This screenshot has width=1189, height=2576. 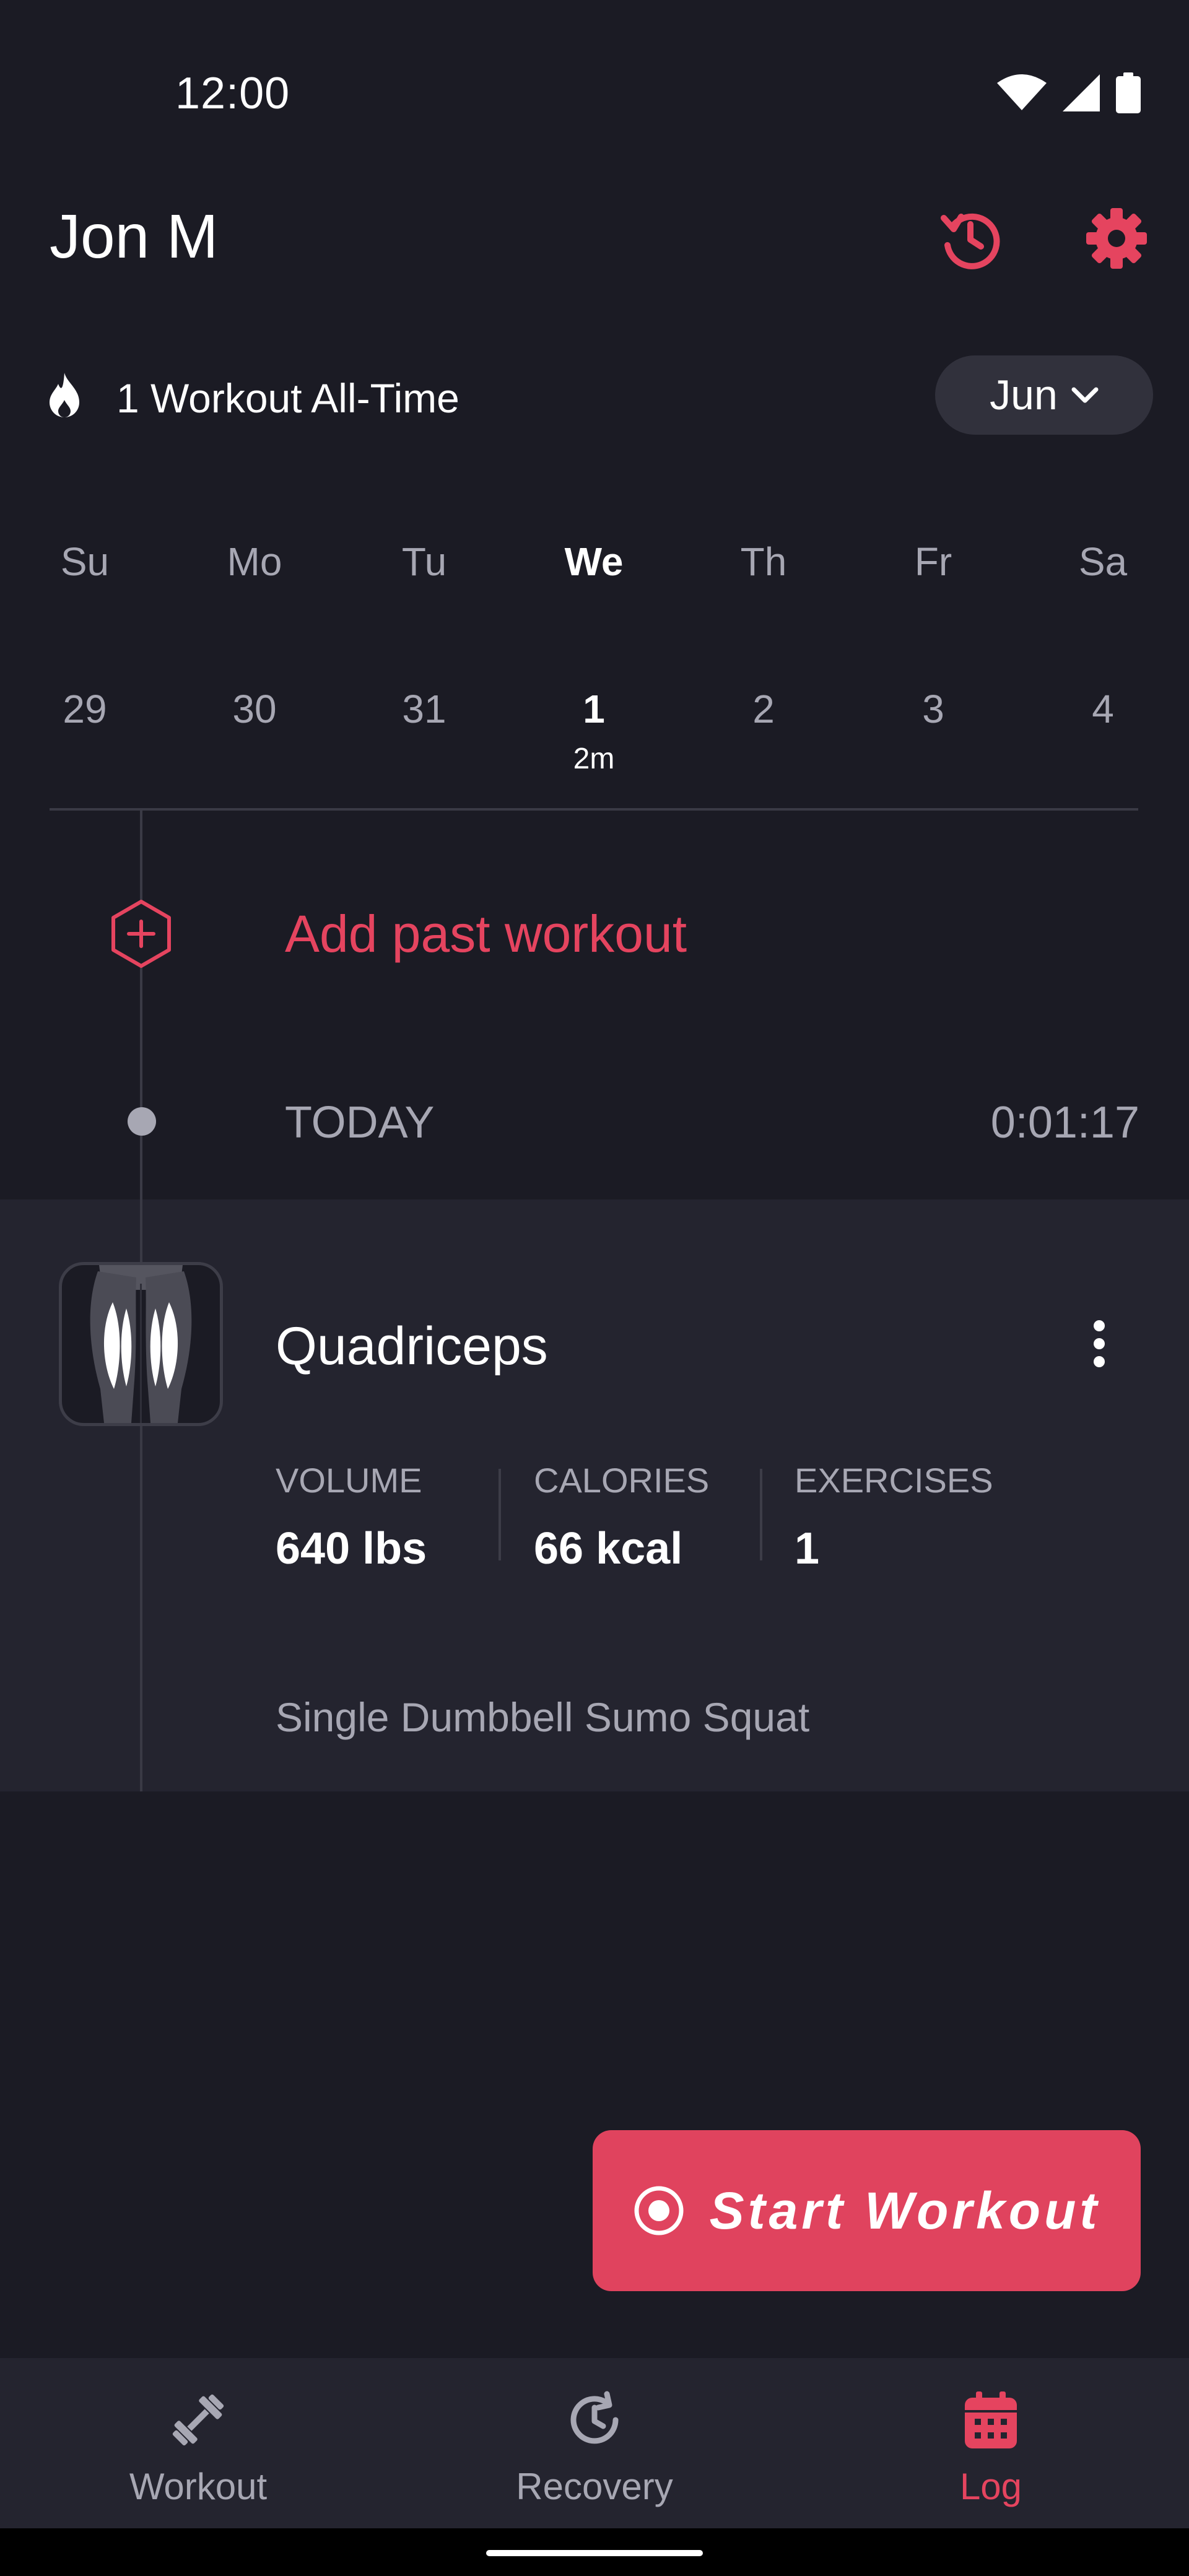 What do you see at coordinates (763, 709) in the screenshot?
I see `calendar-day-2: 2` at bounding box center [763, 709].